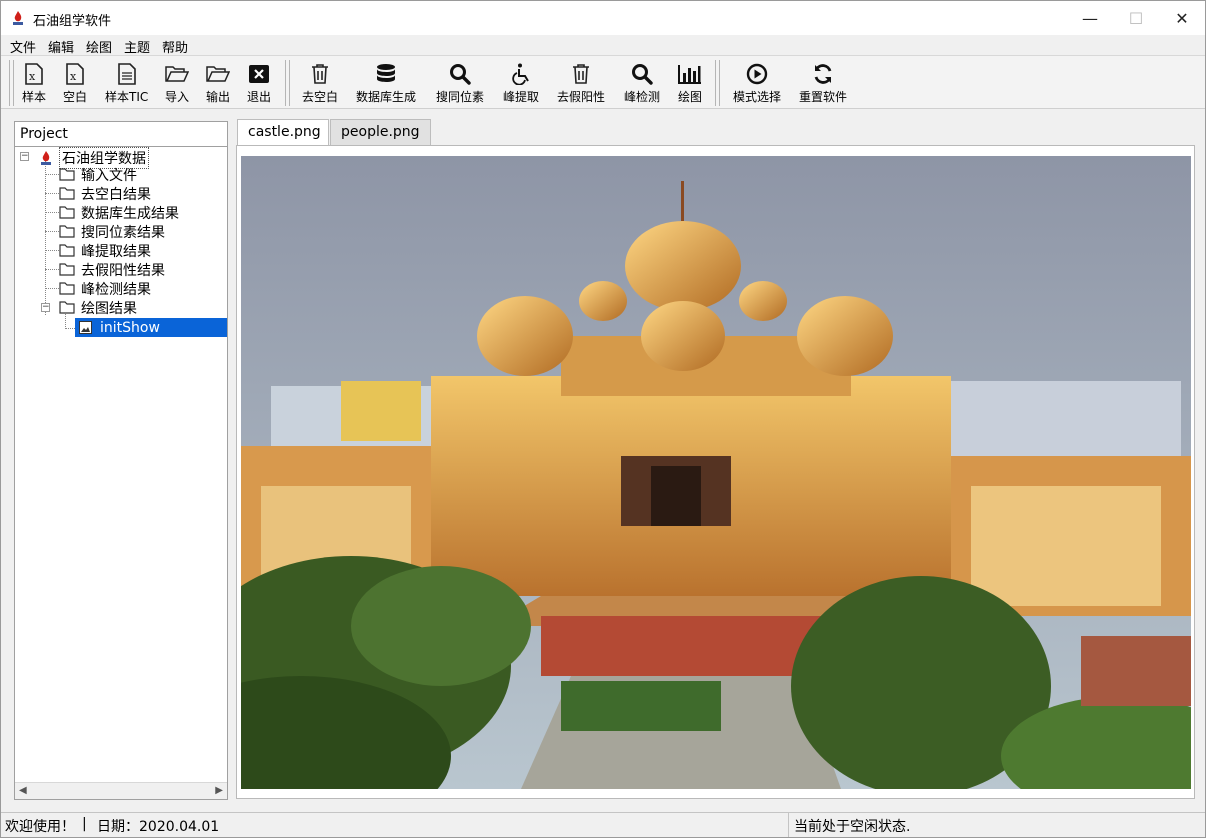  What do you see at coordinates (823, 74) in the screenshot?
I see `refresh-icon` at bounding box center [823, 74].